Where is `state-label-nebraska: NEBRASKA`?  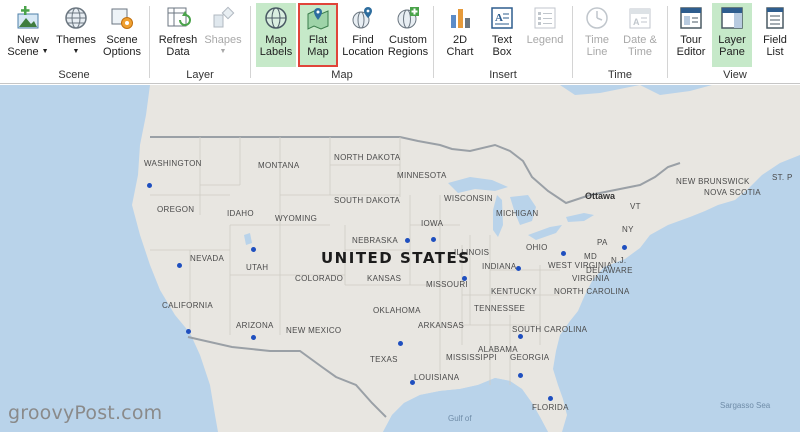 state-label-nebraska: NEBRASKA is located at coordinates (375, 240).